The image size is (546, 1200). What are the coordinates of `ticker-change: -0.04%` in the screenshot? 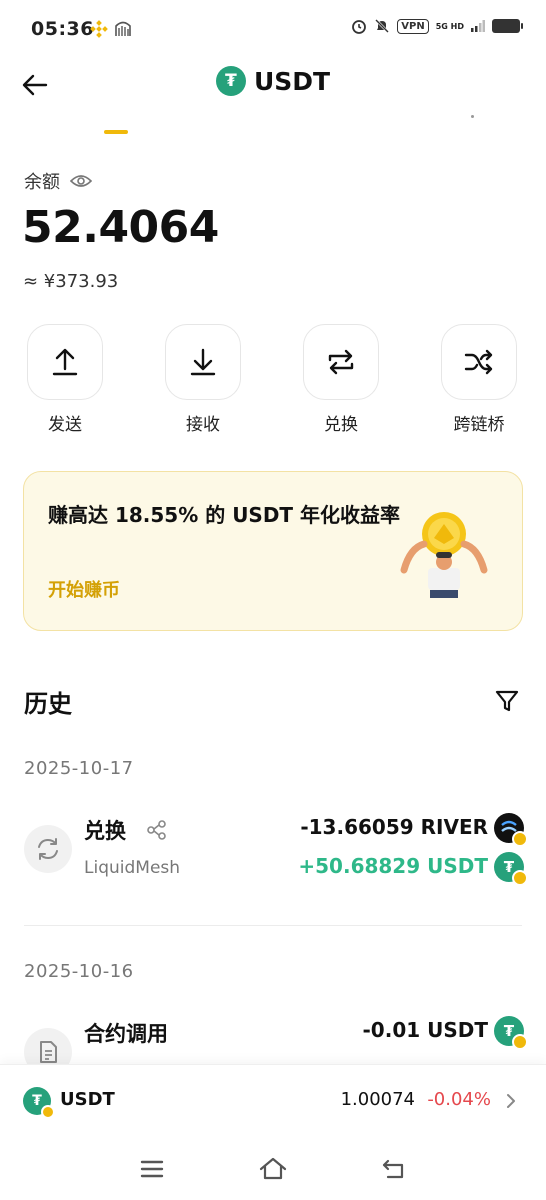 It's located at (459, 1099).